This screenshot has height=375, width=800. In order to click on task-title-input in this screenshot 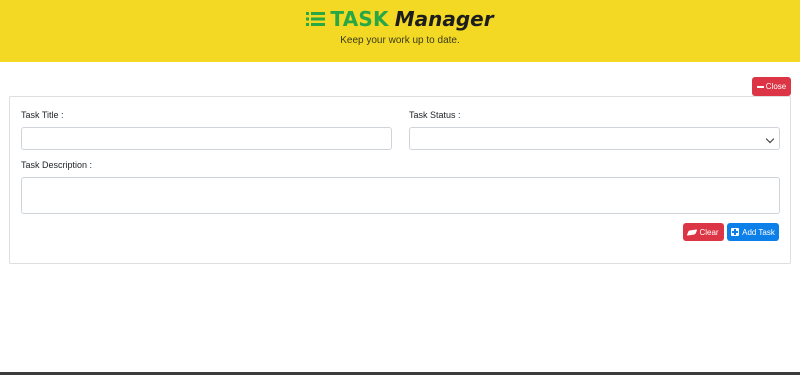, I will do `click(206, 138)`.